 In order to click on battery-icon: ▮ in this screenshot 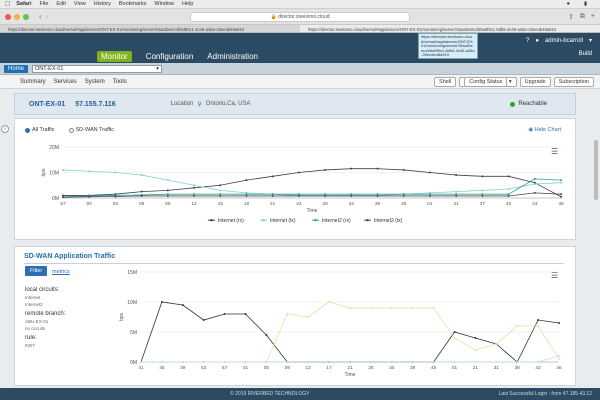, I will do `click(585, 4)`.